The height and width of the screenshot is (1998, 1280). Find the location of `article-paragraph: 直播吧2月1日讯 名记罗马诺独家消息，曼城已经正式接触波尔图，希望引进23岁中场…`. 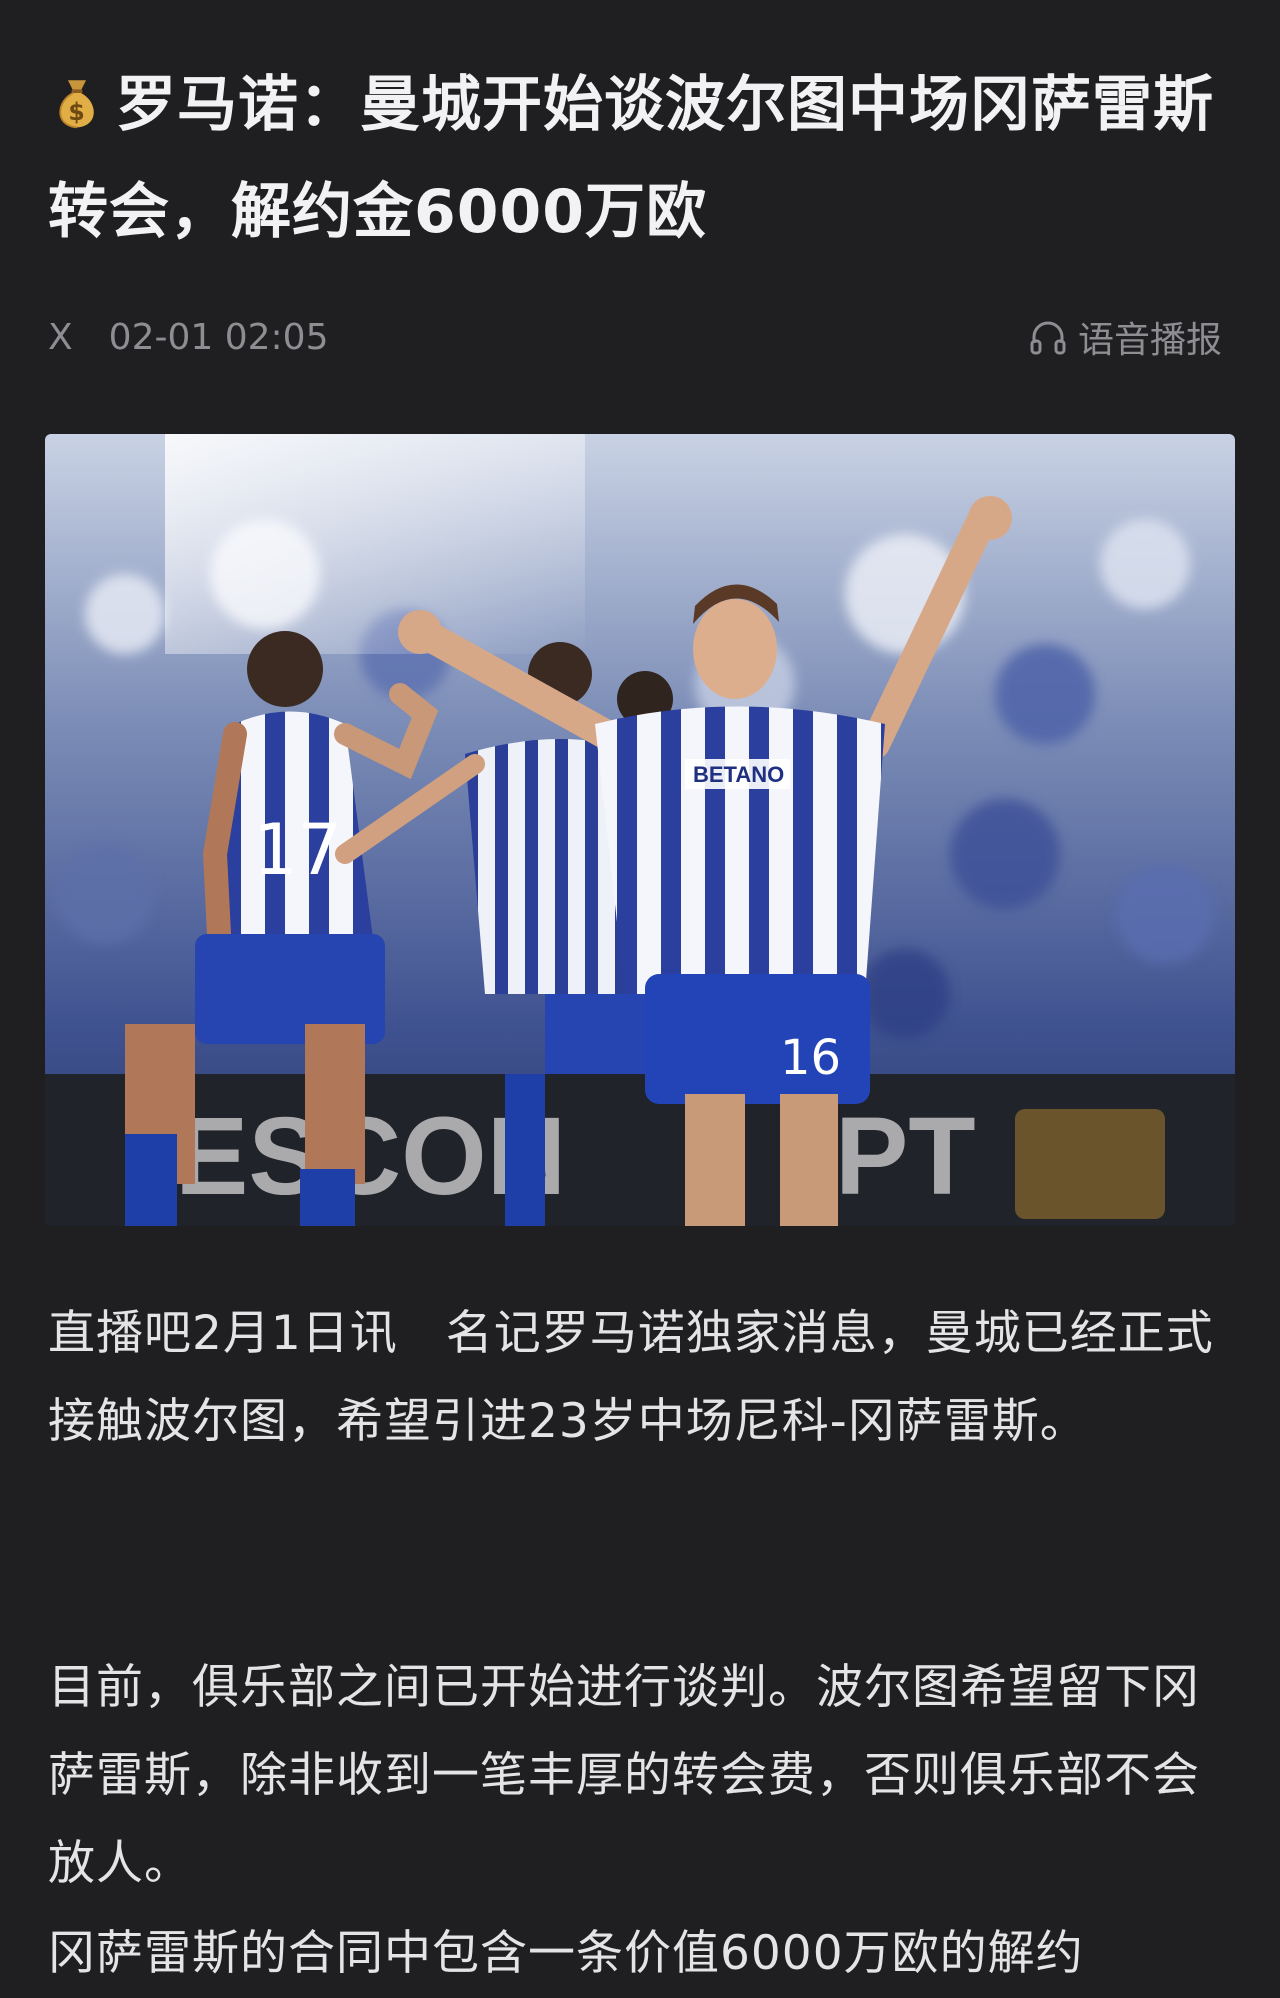

article-paragraph: 直播吧2月1日讯 名记罗马诺独家消息，曼城已经正式接触波尔图，希望引进23岁中场… is located at coordinates (631, 1377).